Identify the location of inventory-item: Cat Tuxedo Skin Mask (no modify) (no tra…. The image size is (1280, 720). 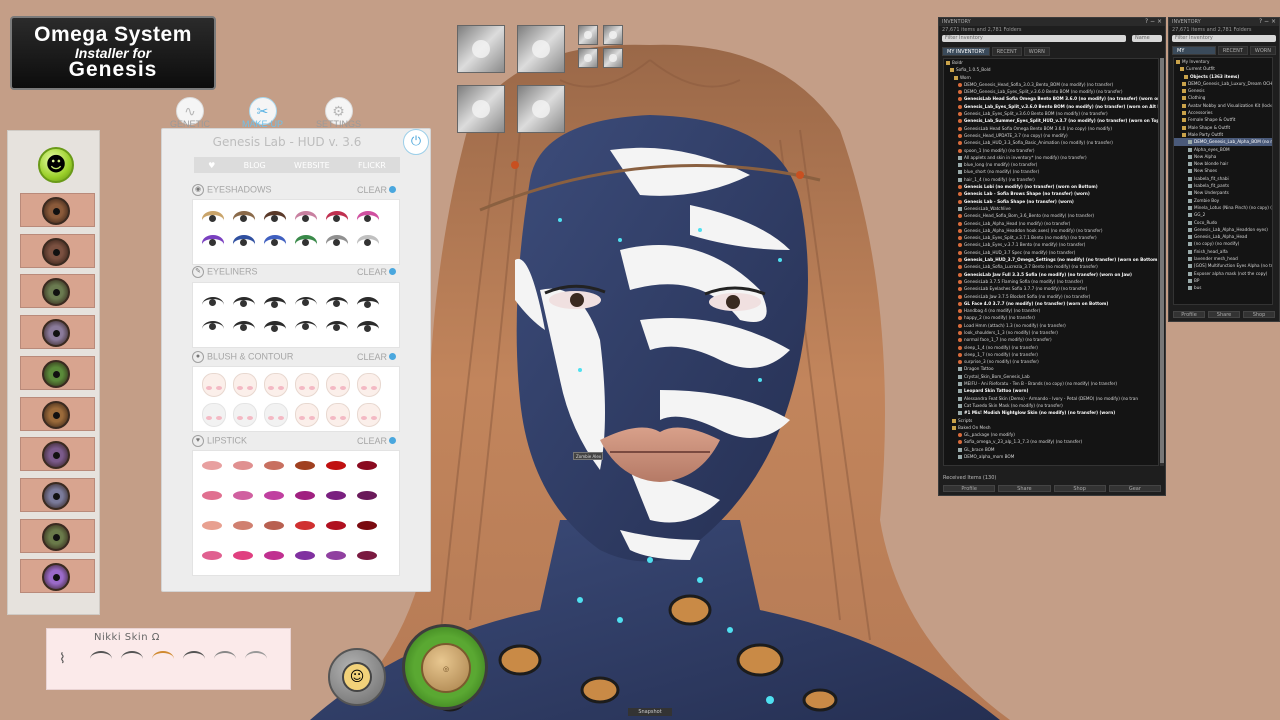
(1051, 405).